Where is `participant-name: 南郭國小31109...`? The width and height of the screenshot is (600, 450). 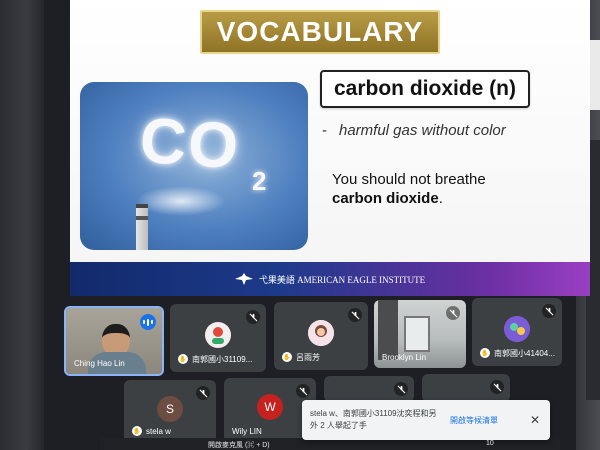 participant-name: 南郭國小31109... is located at coordinates (222, 359).